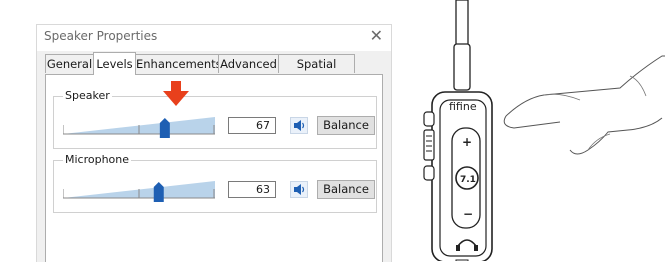 The width and height of the screenshot is (665, 262). I want to click on minus-glyph: −, so click(468, 214).